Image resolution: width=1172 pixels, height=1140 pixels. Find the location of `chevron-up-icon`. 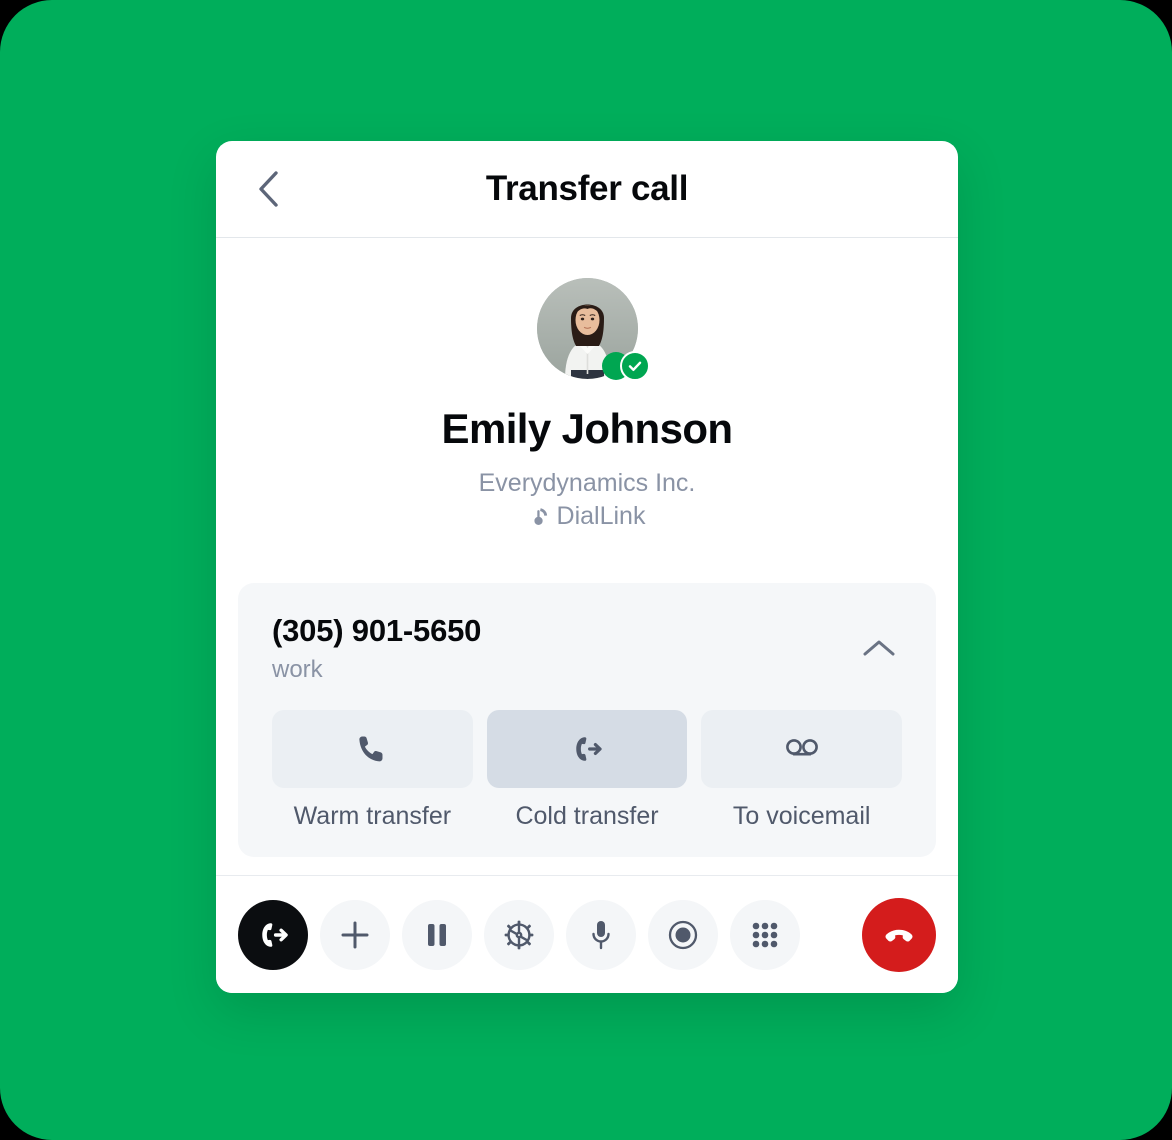

chevron-up-icon is located at coordinates (879, 648).